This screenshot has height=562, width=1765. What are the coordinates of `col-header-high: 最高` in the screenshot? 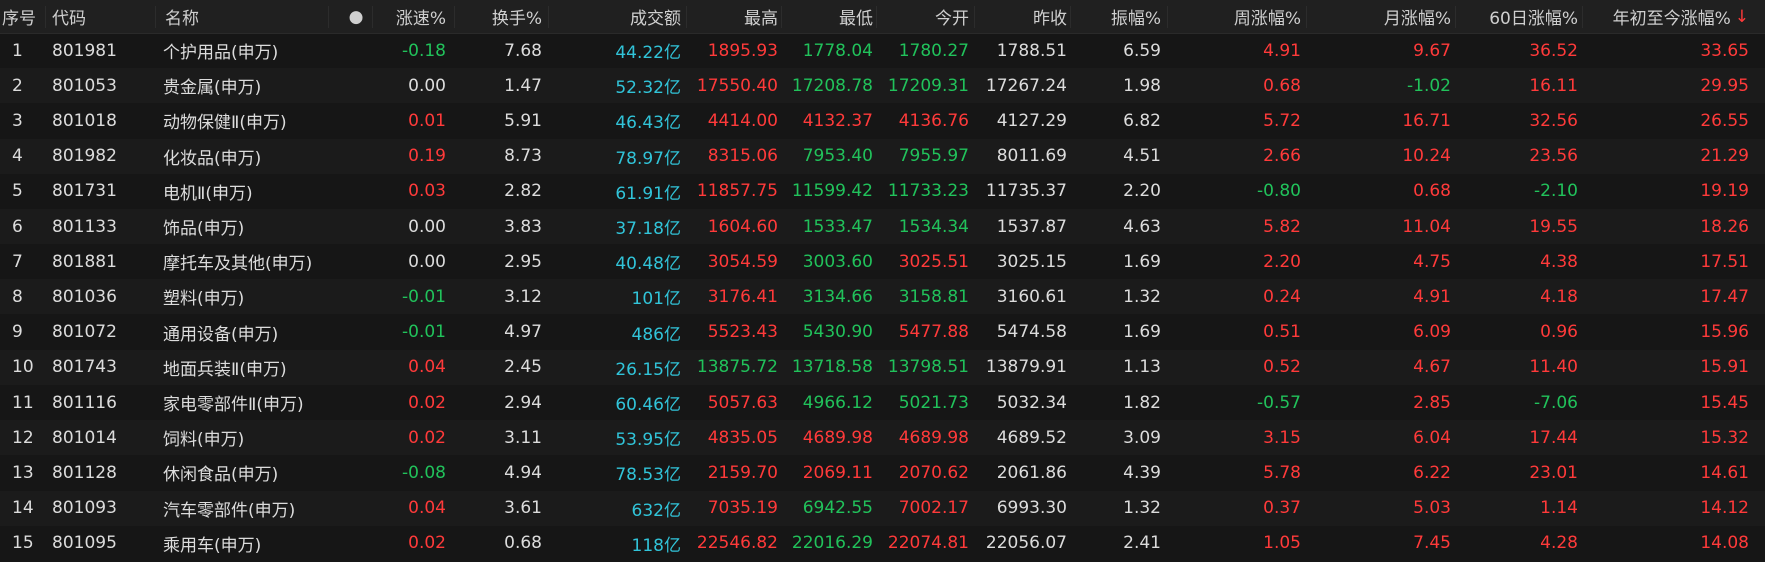 It's located at (734, 16).